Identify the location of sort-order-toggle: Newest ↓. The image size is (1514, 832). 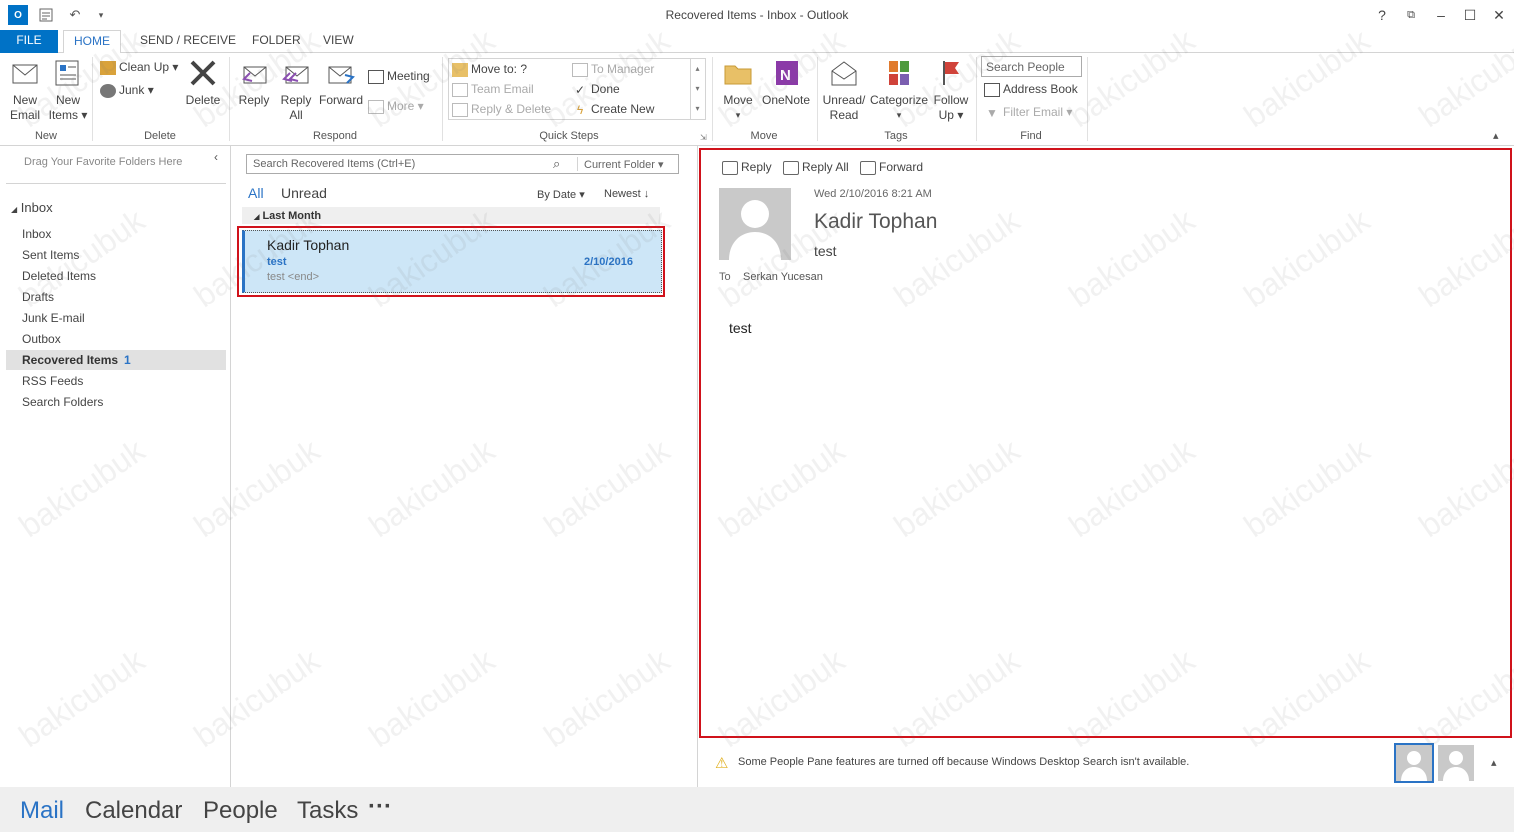
(626, 194).